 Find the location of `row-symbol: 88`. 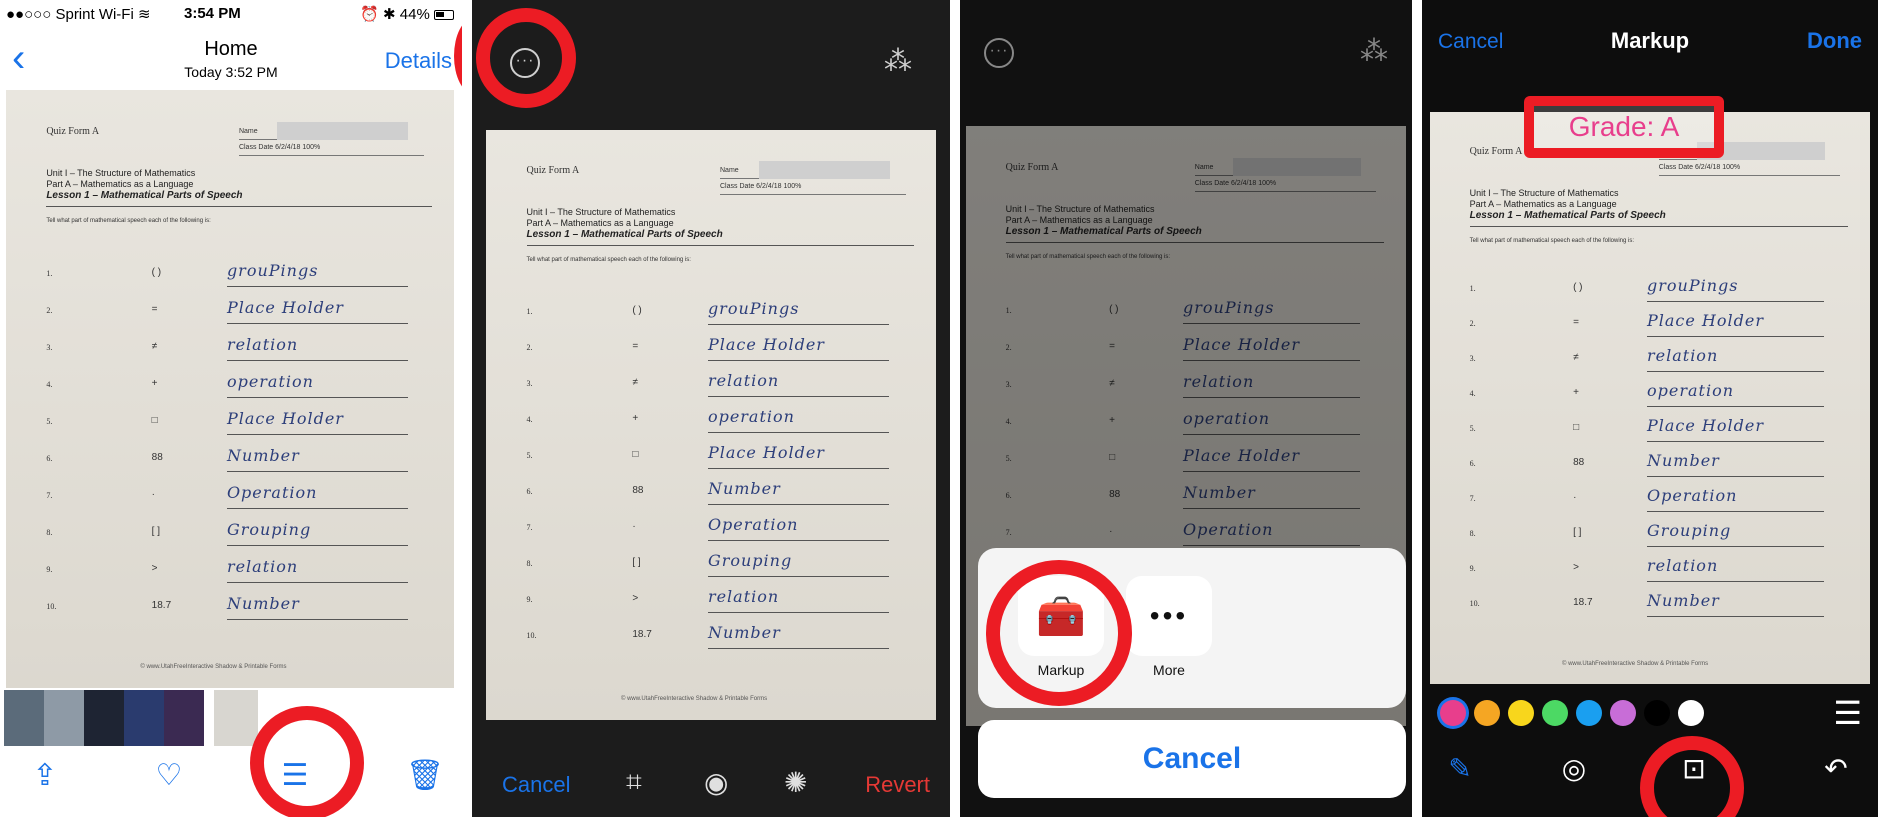

row-symbol: 88 is located at coordinates (157, 458).